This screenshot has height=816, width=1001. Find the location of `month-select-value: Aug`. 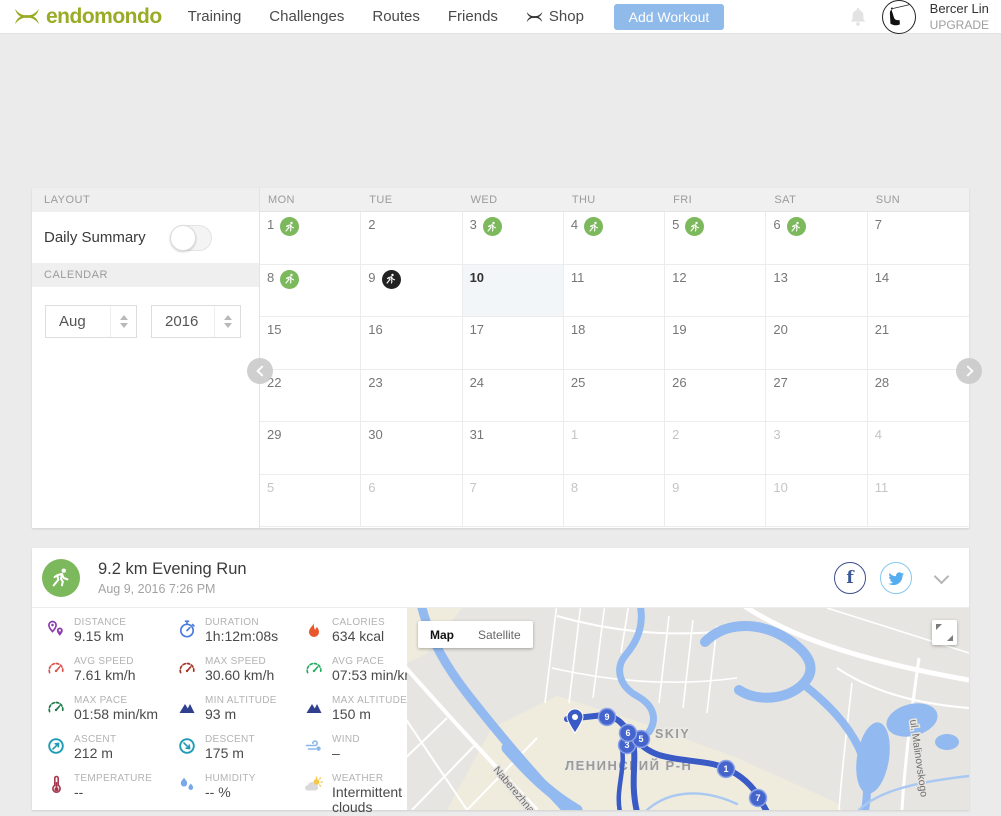

month-select-value: Aug is located at coordinates (72, 321).